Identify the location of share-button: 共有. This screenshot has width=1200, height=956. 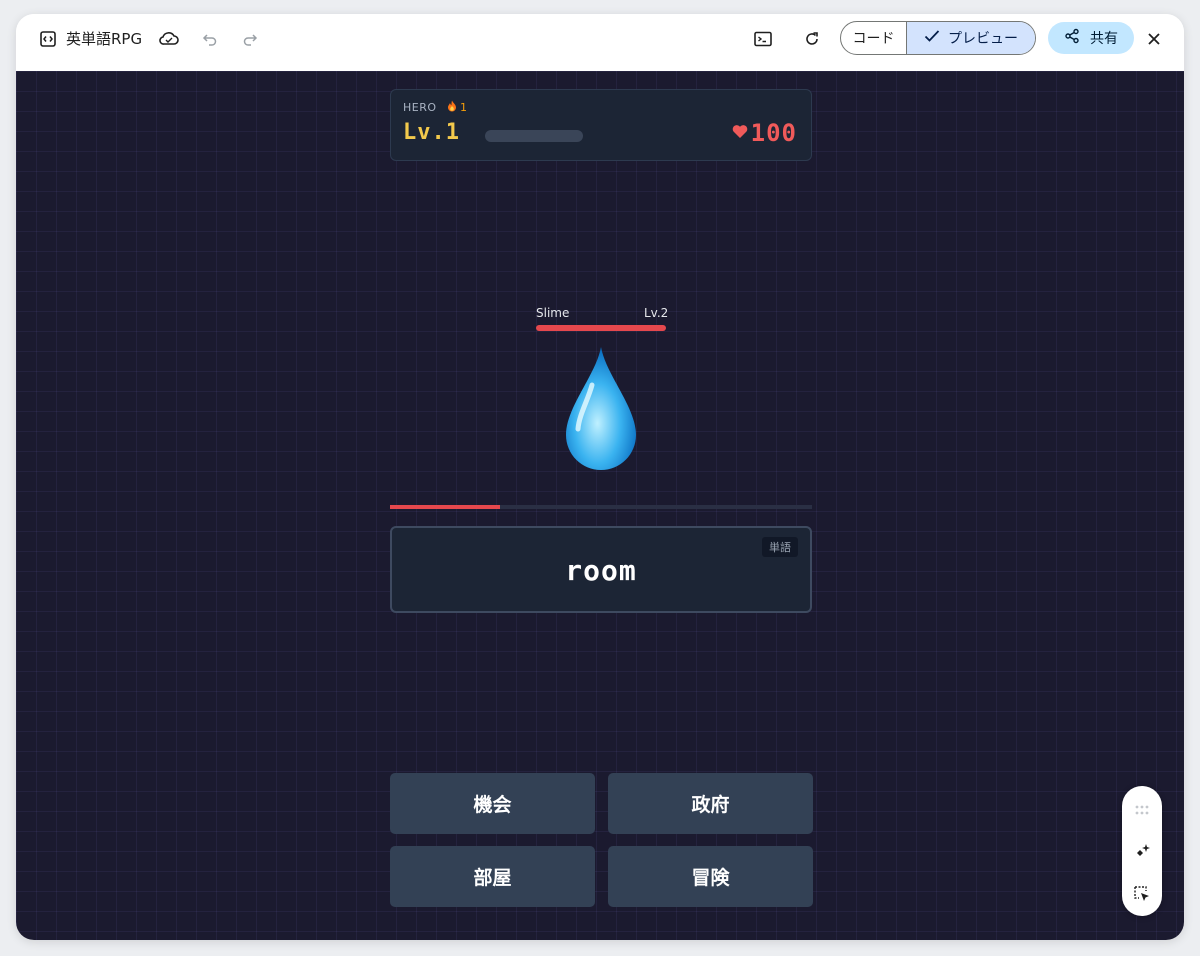
(1091, 38).